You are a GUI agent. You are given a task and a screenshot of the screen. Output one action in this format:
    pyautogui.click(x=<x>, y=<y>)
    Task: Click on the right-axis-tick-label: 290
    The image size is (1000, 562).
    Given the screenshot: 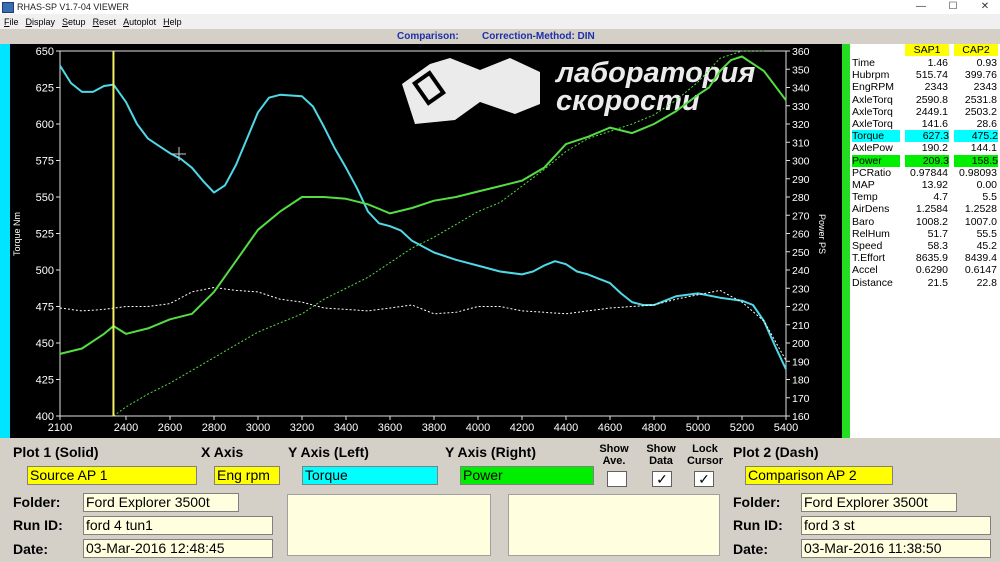 What is the action you would take?
    pyautogui.click(x=801, y=180)
    